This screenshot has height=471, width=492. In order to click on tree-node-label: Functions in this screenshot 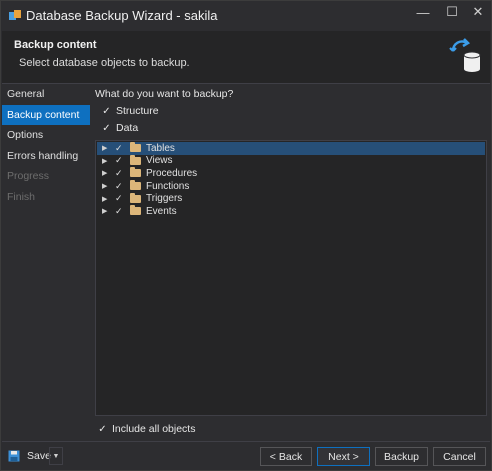, I will do `click(168, 186)`.